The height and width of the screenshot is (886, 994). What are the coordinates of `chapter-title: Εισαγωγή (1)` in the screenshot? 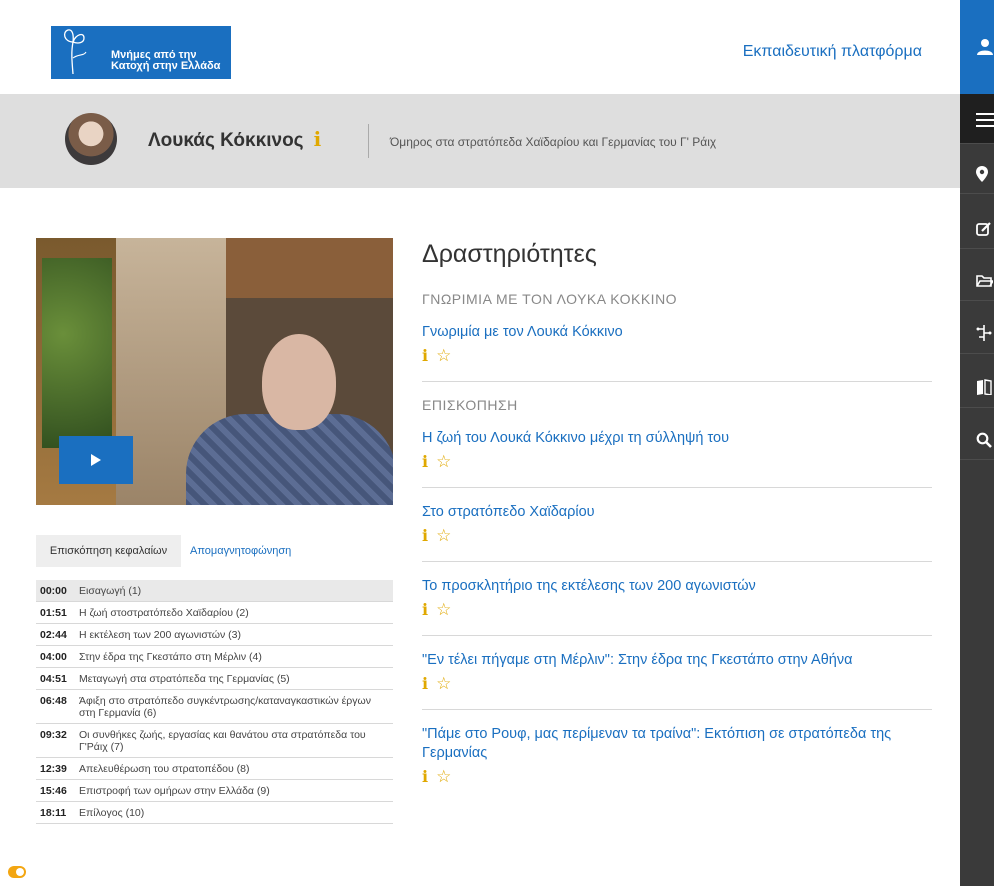 It's located at (110, 591).